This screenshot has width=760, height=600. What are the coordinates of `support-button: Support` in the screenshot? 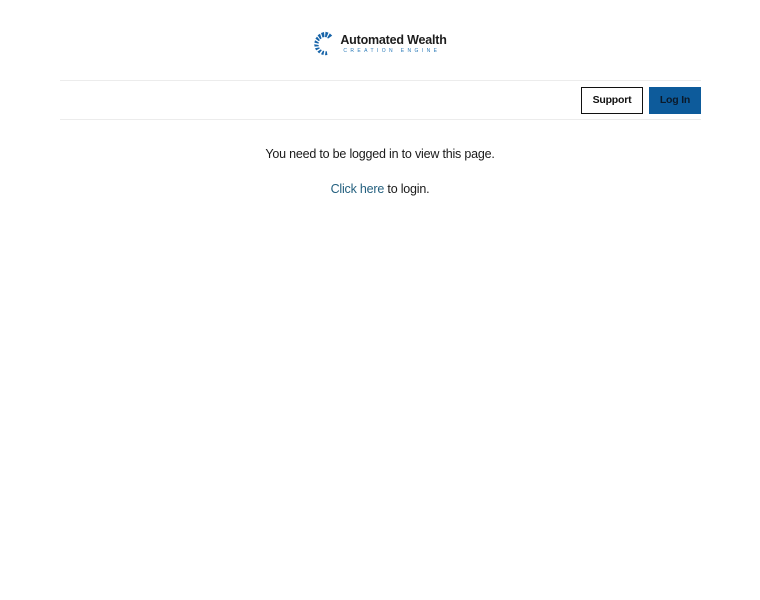 It's located at (612, 100).